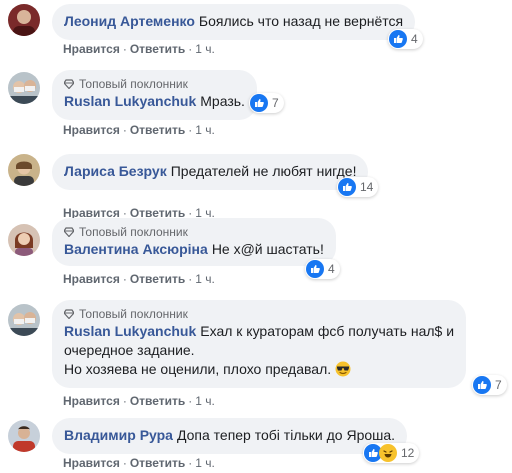 This screenshot has height=473, width=512. What do you see at coordinates (129, 350) in the screenshot?
I see `comment-text-line: очередное задание.` at bounding box center [129, 350].